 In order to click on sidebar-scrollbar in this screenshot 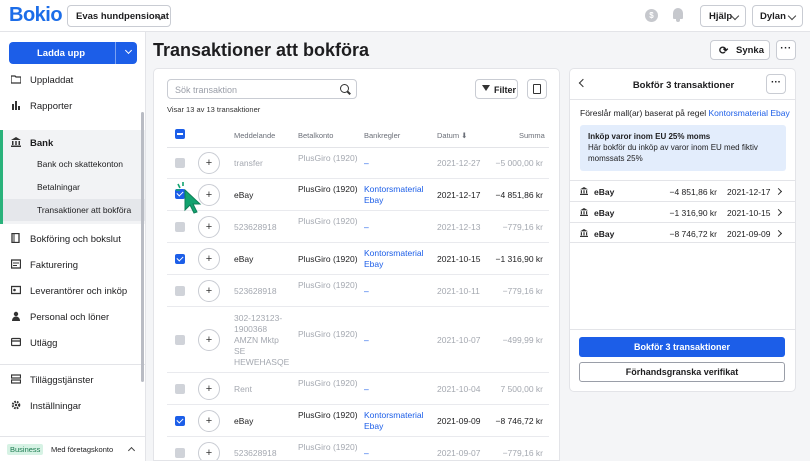, I will do `click(142, 247)`.